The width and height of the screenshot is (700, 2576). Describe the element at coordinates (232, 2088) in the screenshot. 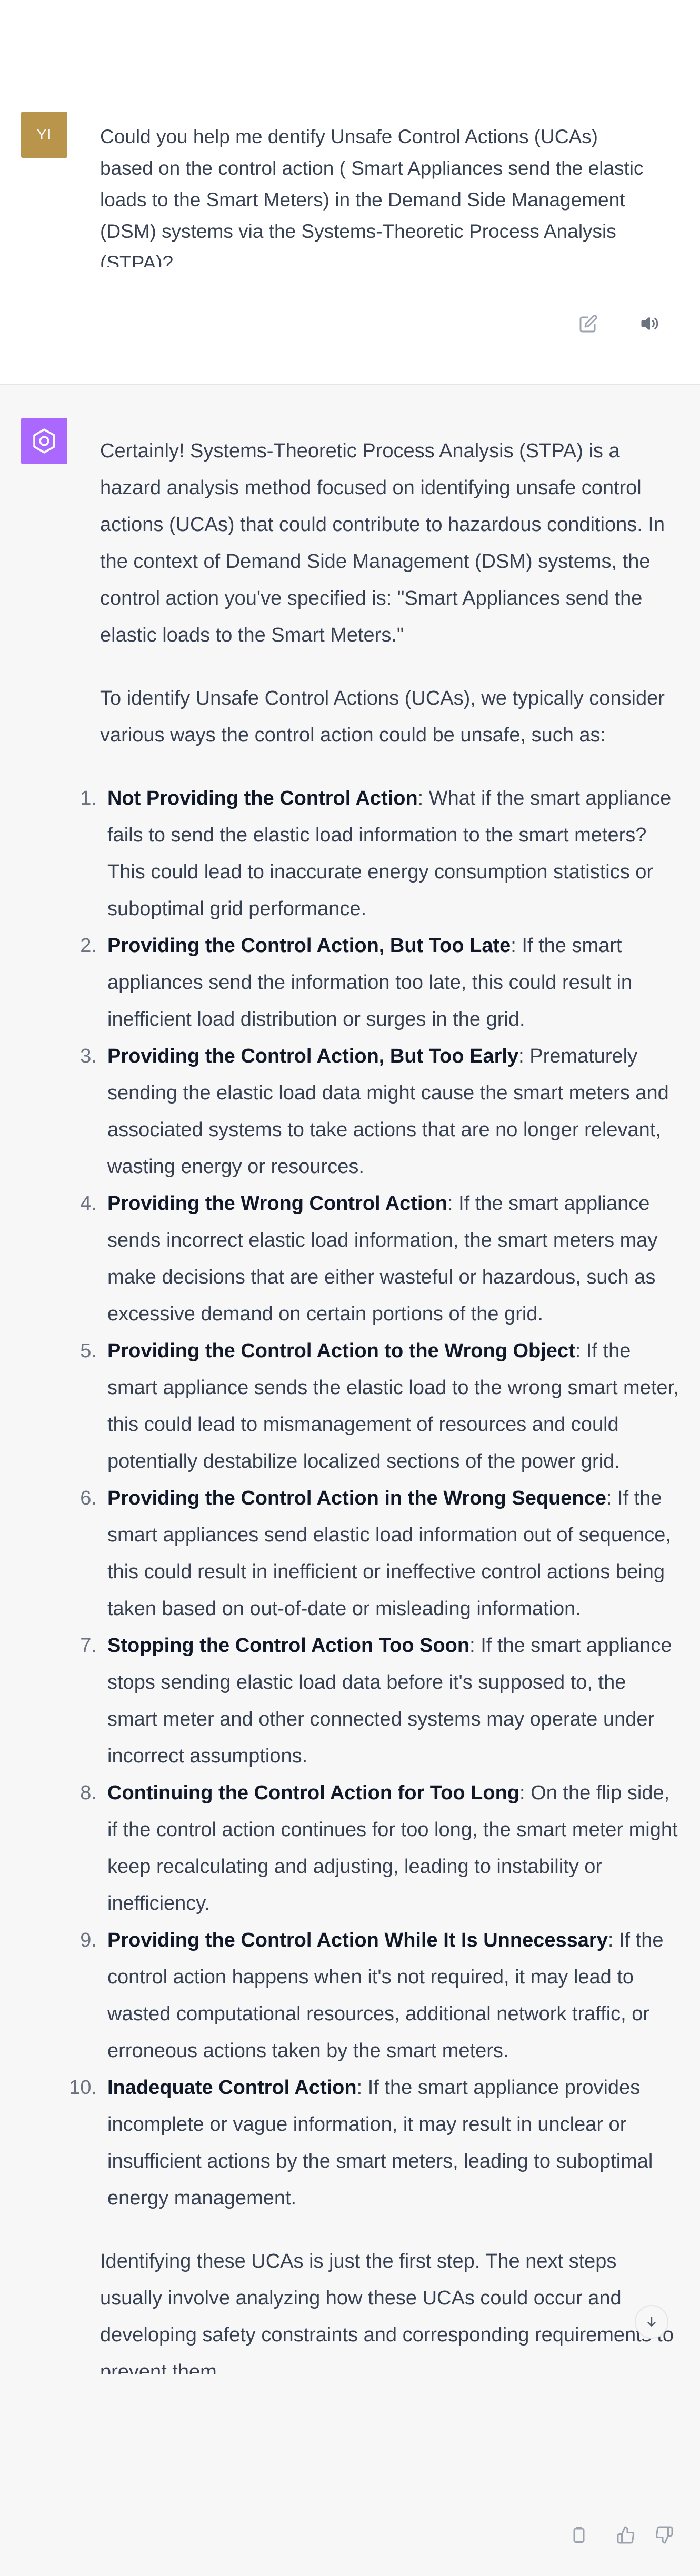

I see `list-item-title: Inadequate Control Action` at that location.